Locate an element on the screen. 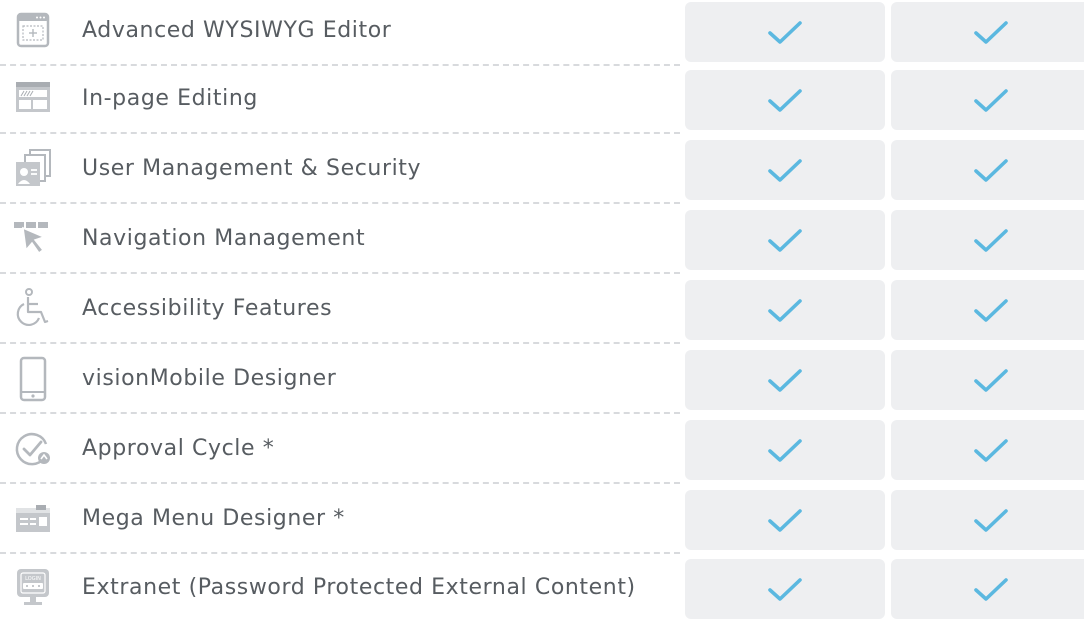 The image size is (1084, 619). feature-label: Approval Cycle * is located at coordinates (178, 448).